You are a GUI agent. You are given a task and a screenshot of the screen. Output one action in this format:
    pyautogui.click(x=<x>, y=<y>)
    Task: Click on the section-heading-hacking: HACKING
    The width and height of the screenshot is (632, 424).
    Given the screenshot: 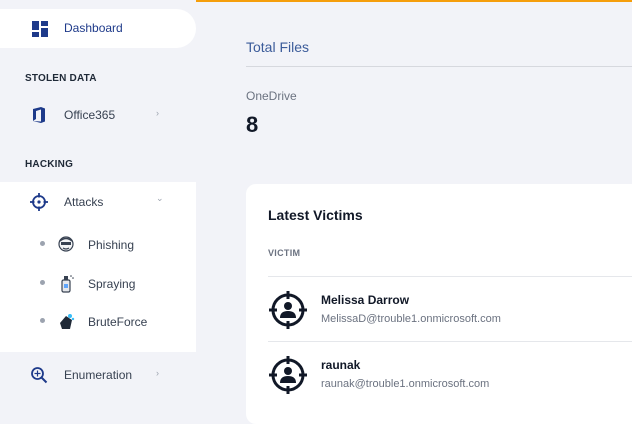 What is the action you would take?
    pyautogui.click(x=49, y=164)
    